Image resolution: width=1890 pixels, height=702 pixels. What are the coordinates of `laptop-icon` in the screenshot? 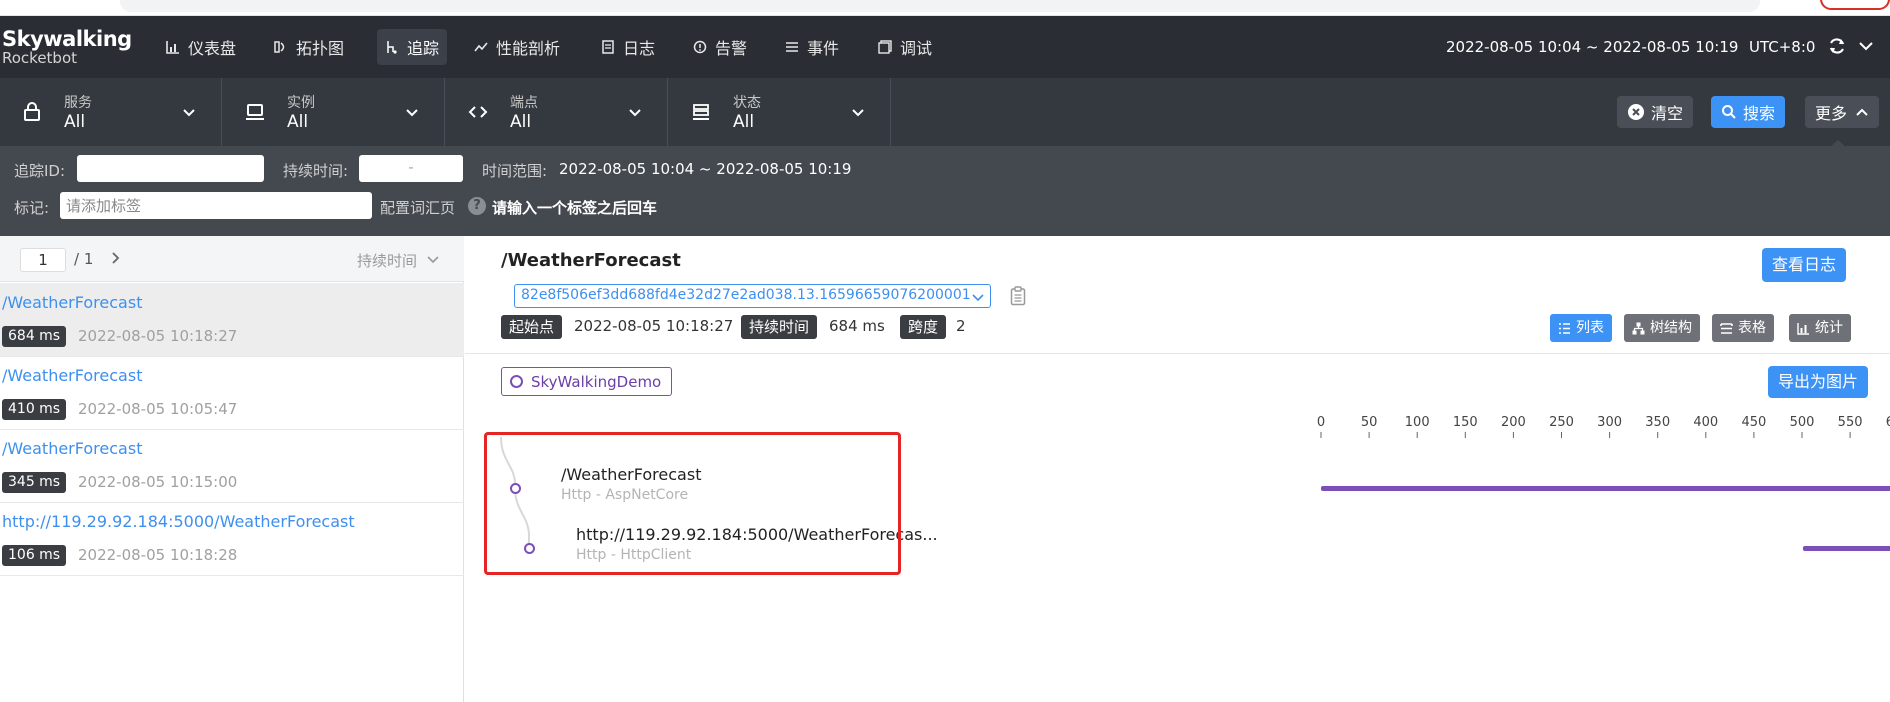 It's located at (255, 112).